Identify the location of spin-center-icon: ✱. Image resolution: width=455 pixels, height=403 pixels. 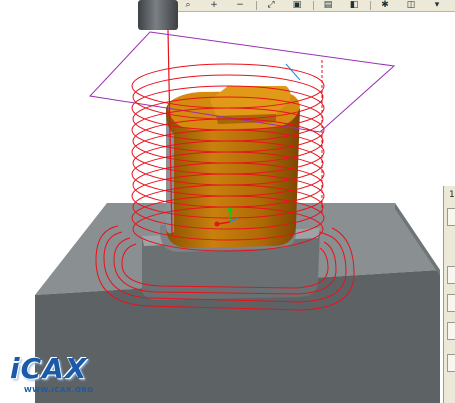
(385, 5).